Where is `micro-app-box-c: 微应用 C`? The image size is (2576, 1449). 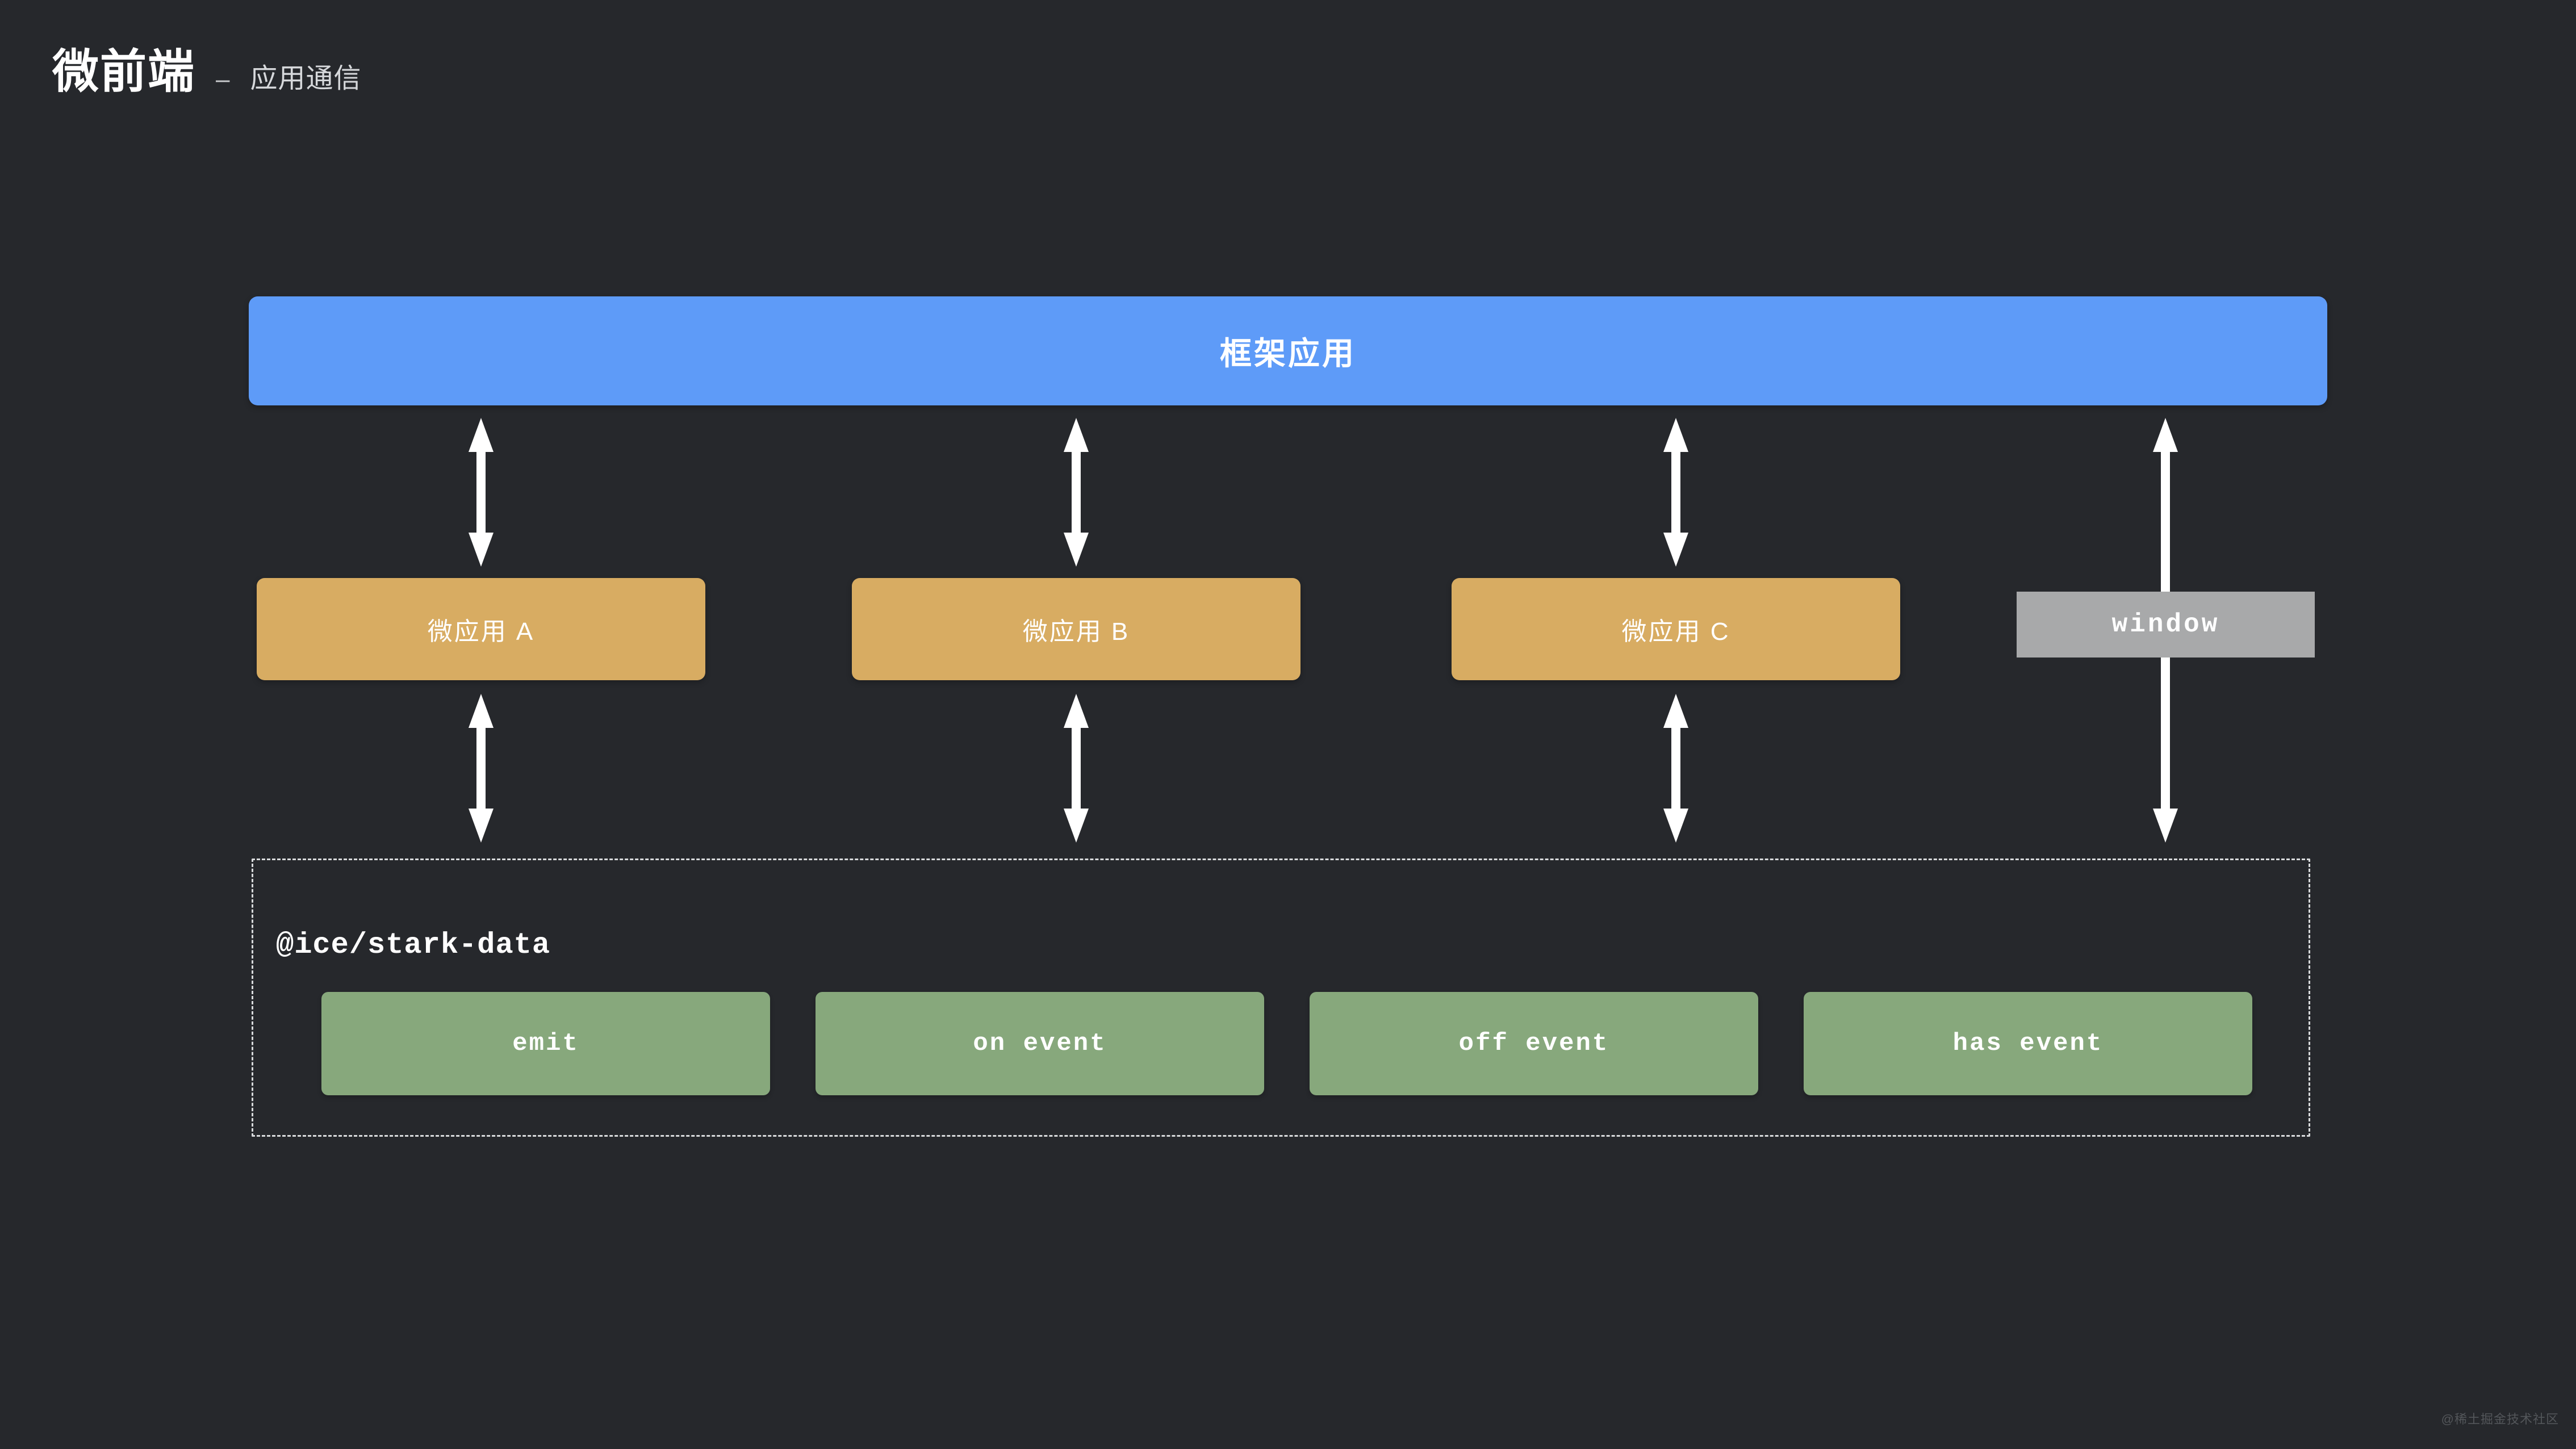 micro-app-box-c: 微应用 C is located at coordinates (1676, 629).